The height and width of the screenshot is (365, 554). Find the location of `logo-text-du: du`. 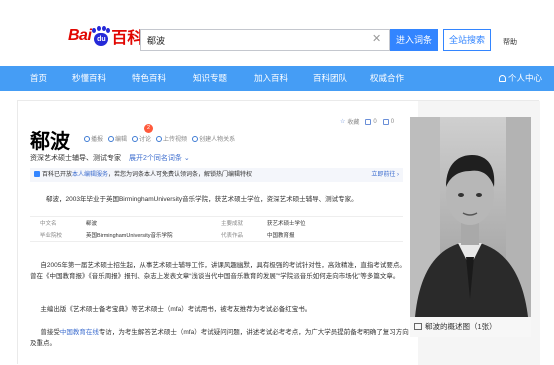

logo-text-du: du is located at coordinates (101, 39).